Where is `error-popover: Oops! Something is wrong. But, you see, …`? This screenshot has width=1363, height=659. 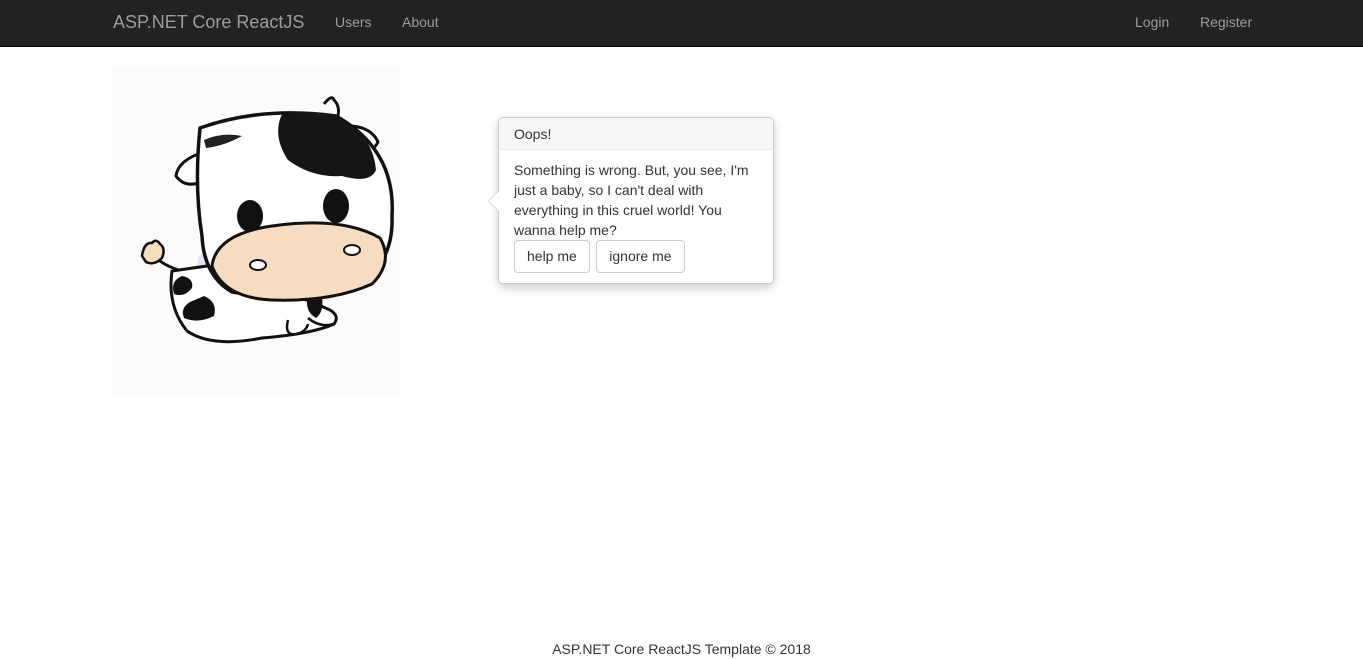
error-popover: Oops! Something is wrong. But, you see, … is located at coordinates (631, 200).